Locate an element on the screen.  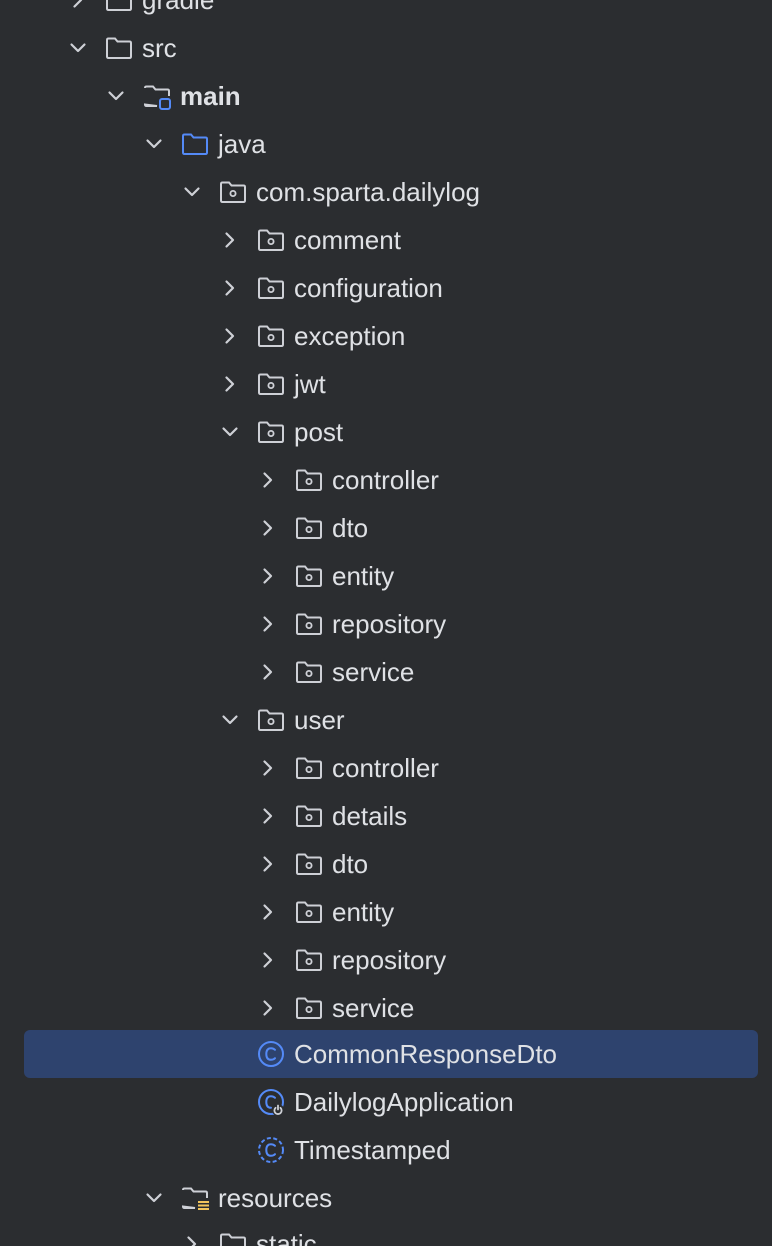
tree-item-configuration: configuration is located at coordinates (386, 288).